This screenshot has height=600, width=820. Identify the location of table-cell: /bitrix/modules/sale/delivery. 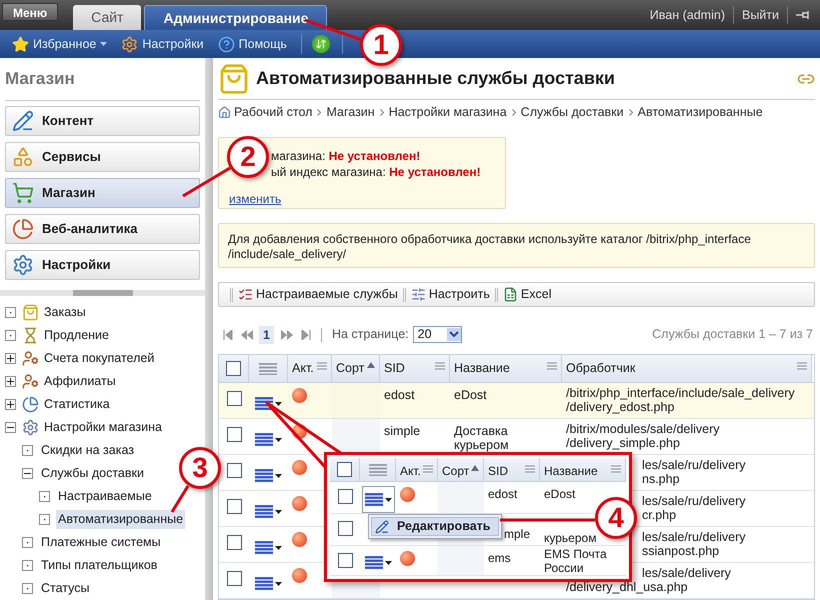
(643, 429).